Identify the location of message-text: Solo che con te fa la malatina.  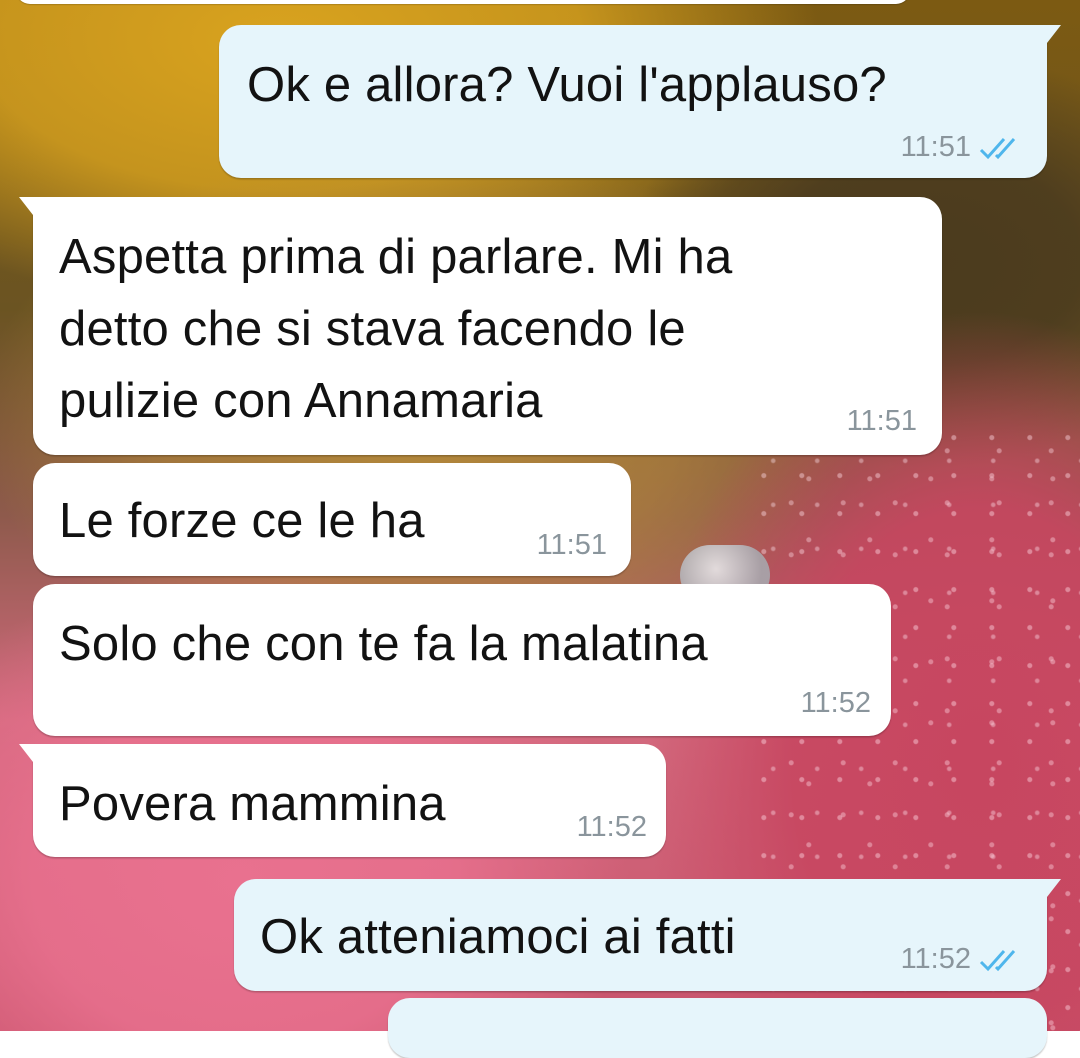
(383, 644).